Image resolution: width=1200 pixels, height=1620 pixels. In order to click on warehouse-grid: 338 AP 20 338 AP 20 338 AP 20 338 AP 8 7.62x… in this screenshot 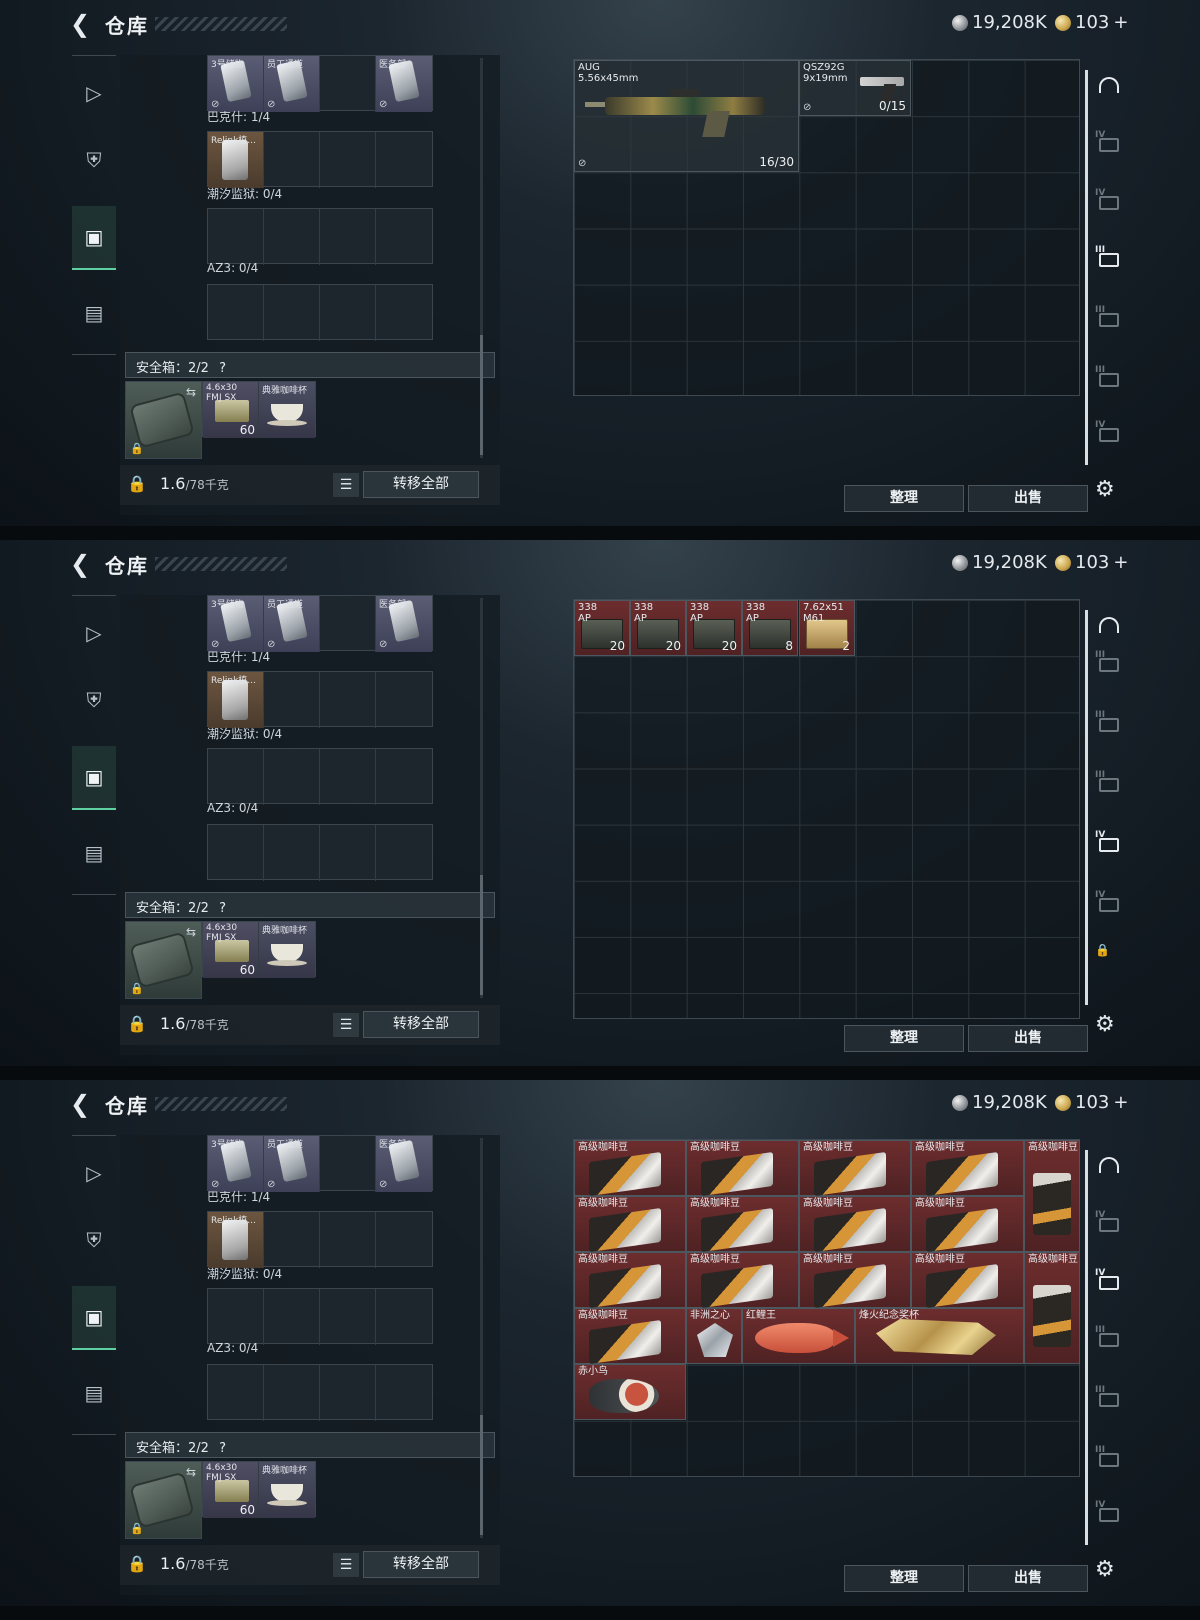, I will do `click(826, 809)`.